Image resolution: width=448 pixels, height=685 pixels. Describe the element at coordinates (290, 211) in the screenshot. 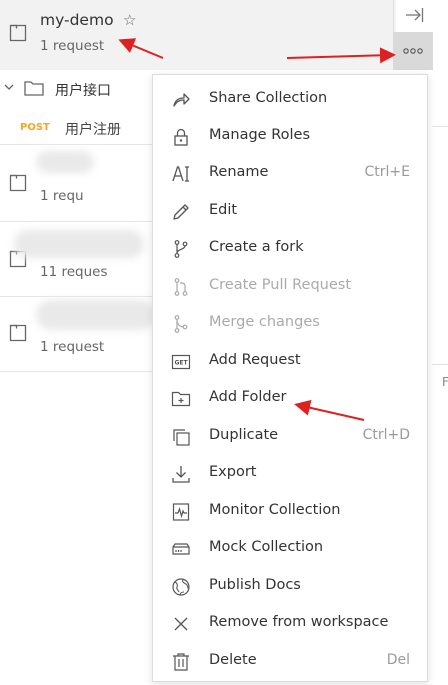

I see `menu-item-edit: Edit` at that location.